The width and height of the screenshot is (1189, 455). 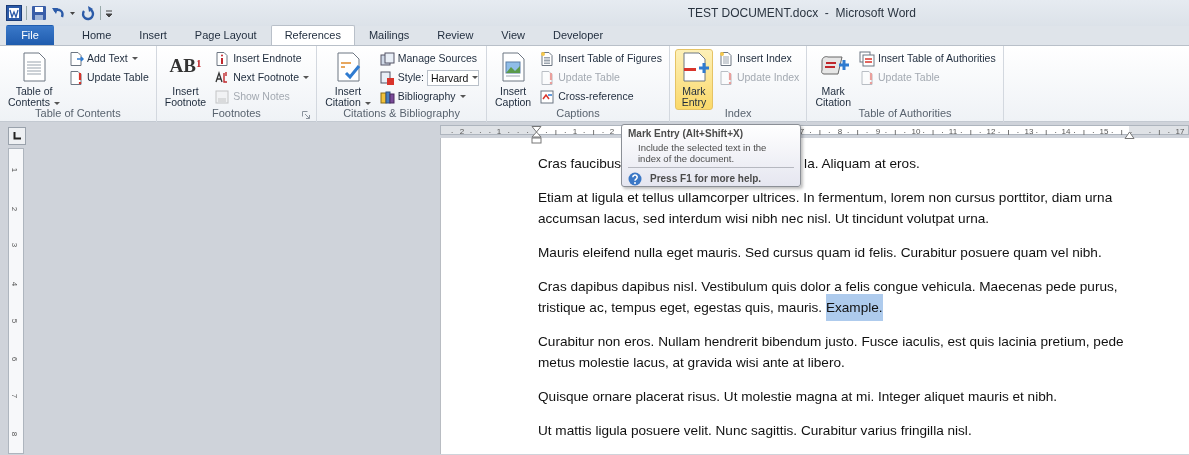 What do you see at coordinates (686, 134) in the screenshot?
I see `tooltip-title: Mark Entry (Alt+Shift+X)` at bounding box center [686, 134].